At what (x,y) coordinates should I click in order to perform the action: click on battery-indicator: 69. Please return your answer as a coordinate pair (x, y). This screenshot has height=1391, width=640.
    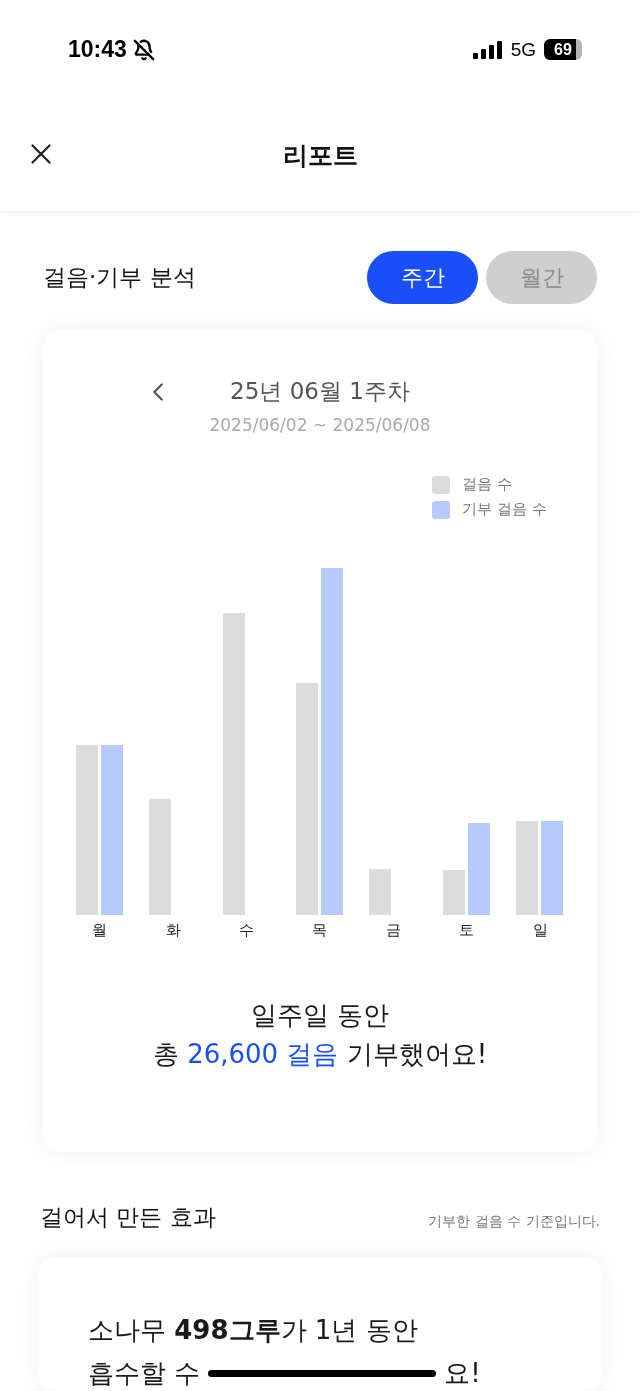
    Looking at the image, I should click on (563, 50).